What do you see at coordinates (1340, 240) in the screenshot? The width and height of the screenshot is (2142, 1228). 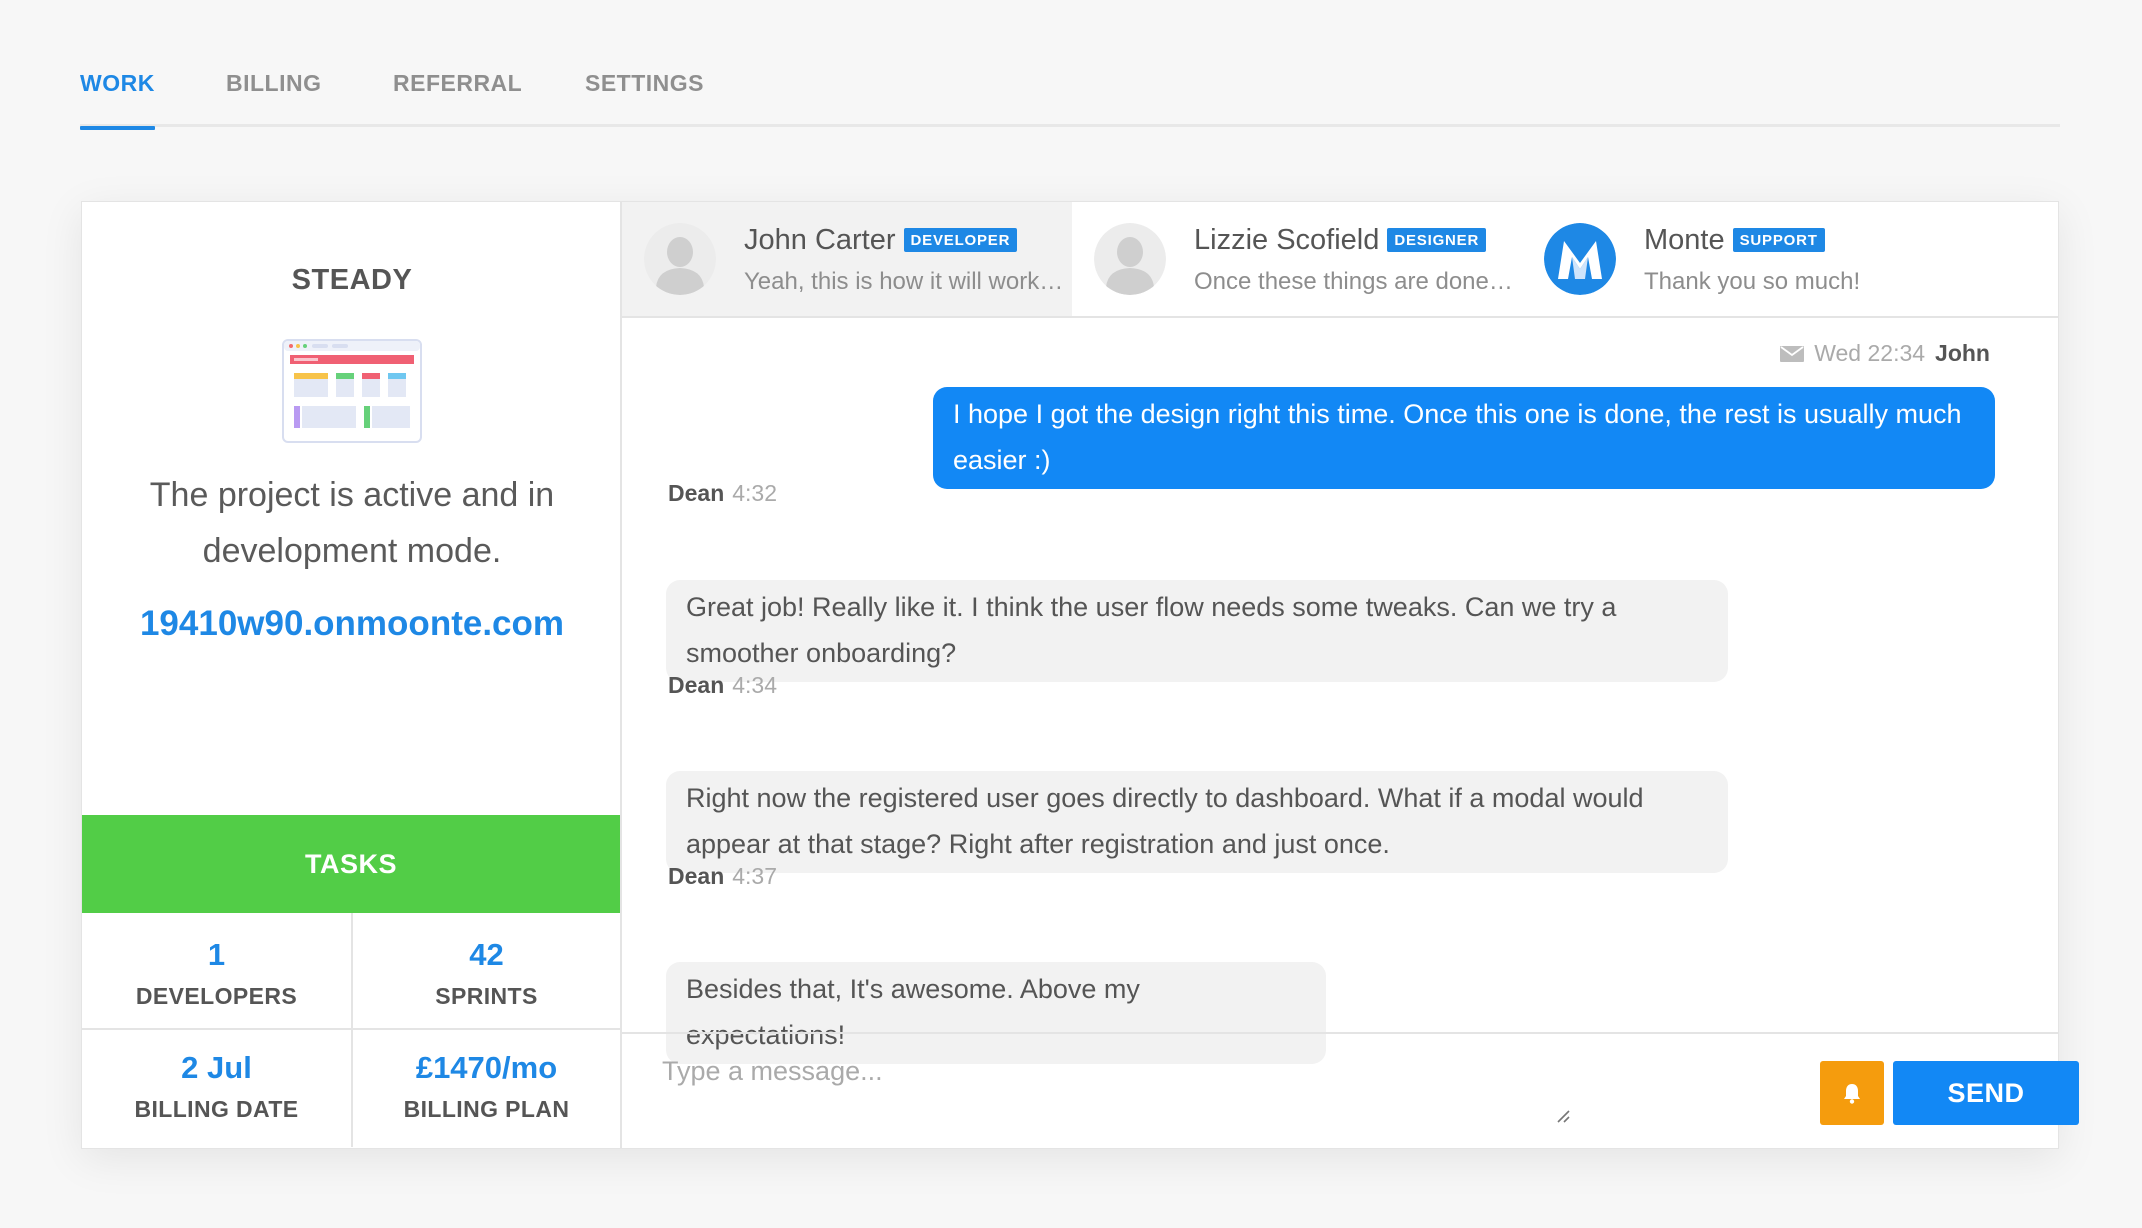 I see `contact-name: Lizzie Scofield DESIGNER` at bounding box center [1340, 240].